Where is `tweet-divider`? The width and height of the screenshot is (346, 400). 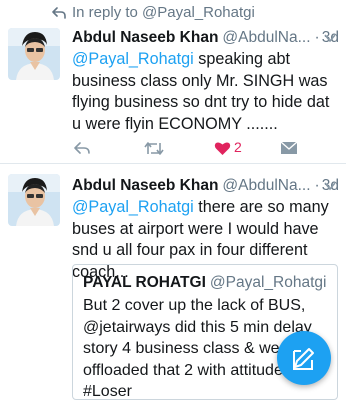
tweet-divider is located at coordinates (173, 163).